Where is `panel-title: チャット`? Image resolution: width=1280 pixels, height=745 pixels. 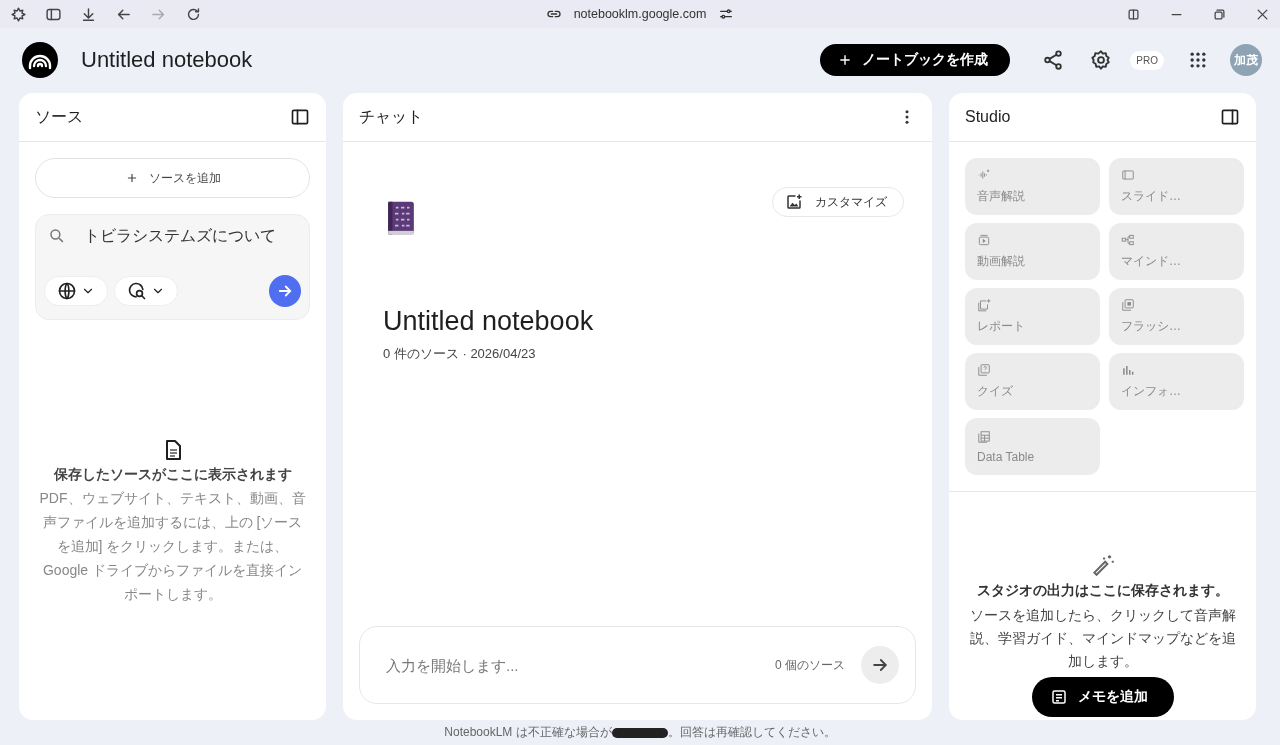 panel-title: チャット is located at coordinates (391, 116).